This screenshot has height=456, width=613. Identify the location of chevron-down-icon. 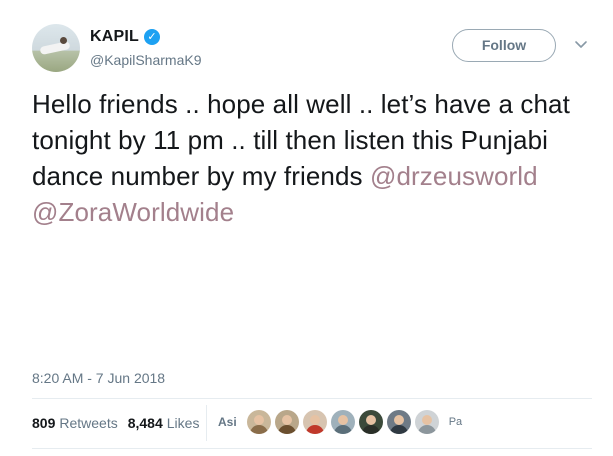
(581, 44).